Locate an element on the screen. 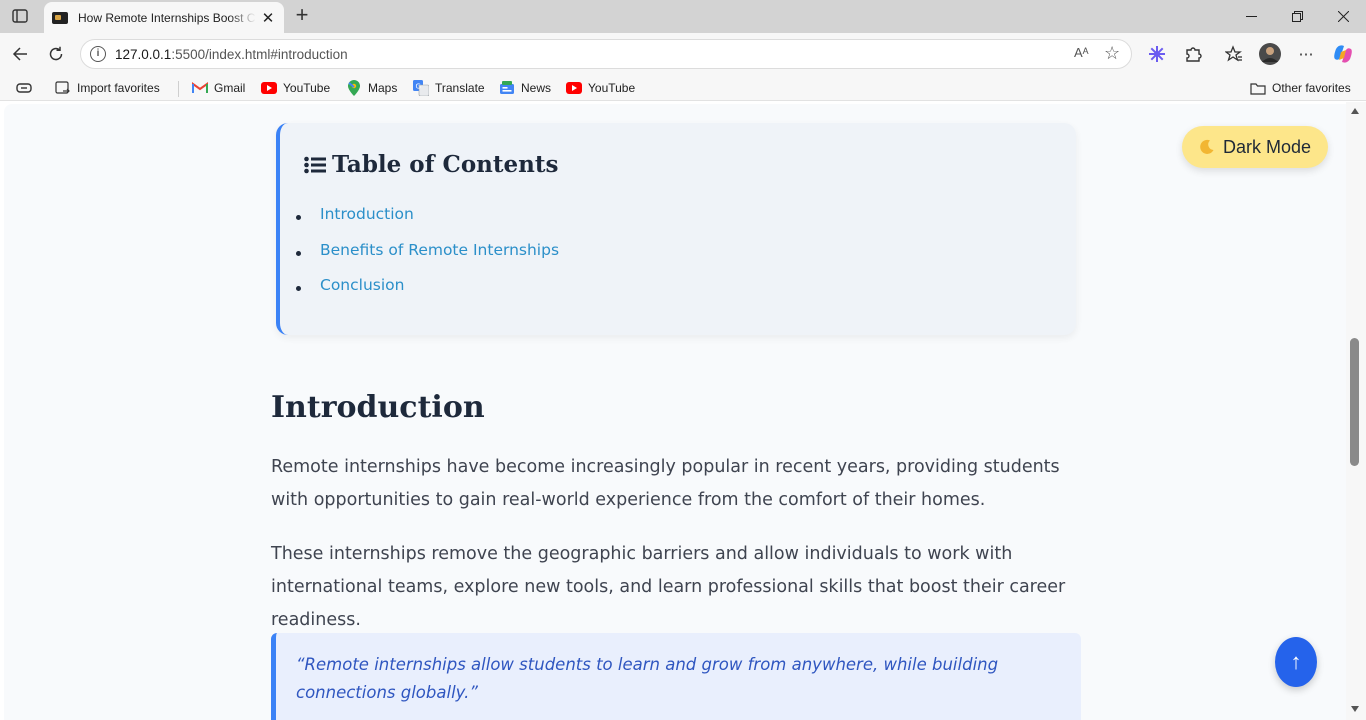  toc-link-conclusion: Conclusion is located at coordinates (362, 285).